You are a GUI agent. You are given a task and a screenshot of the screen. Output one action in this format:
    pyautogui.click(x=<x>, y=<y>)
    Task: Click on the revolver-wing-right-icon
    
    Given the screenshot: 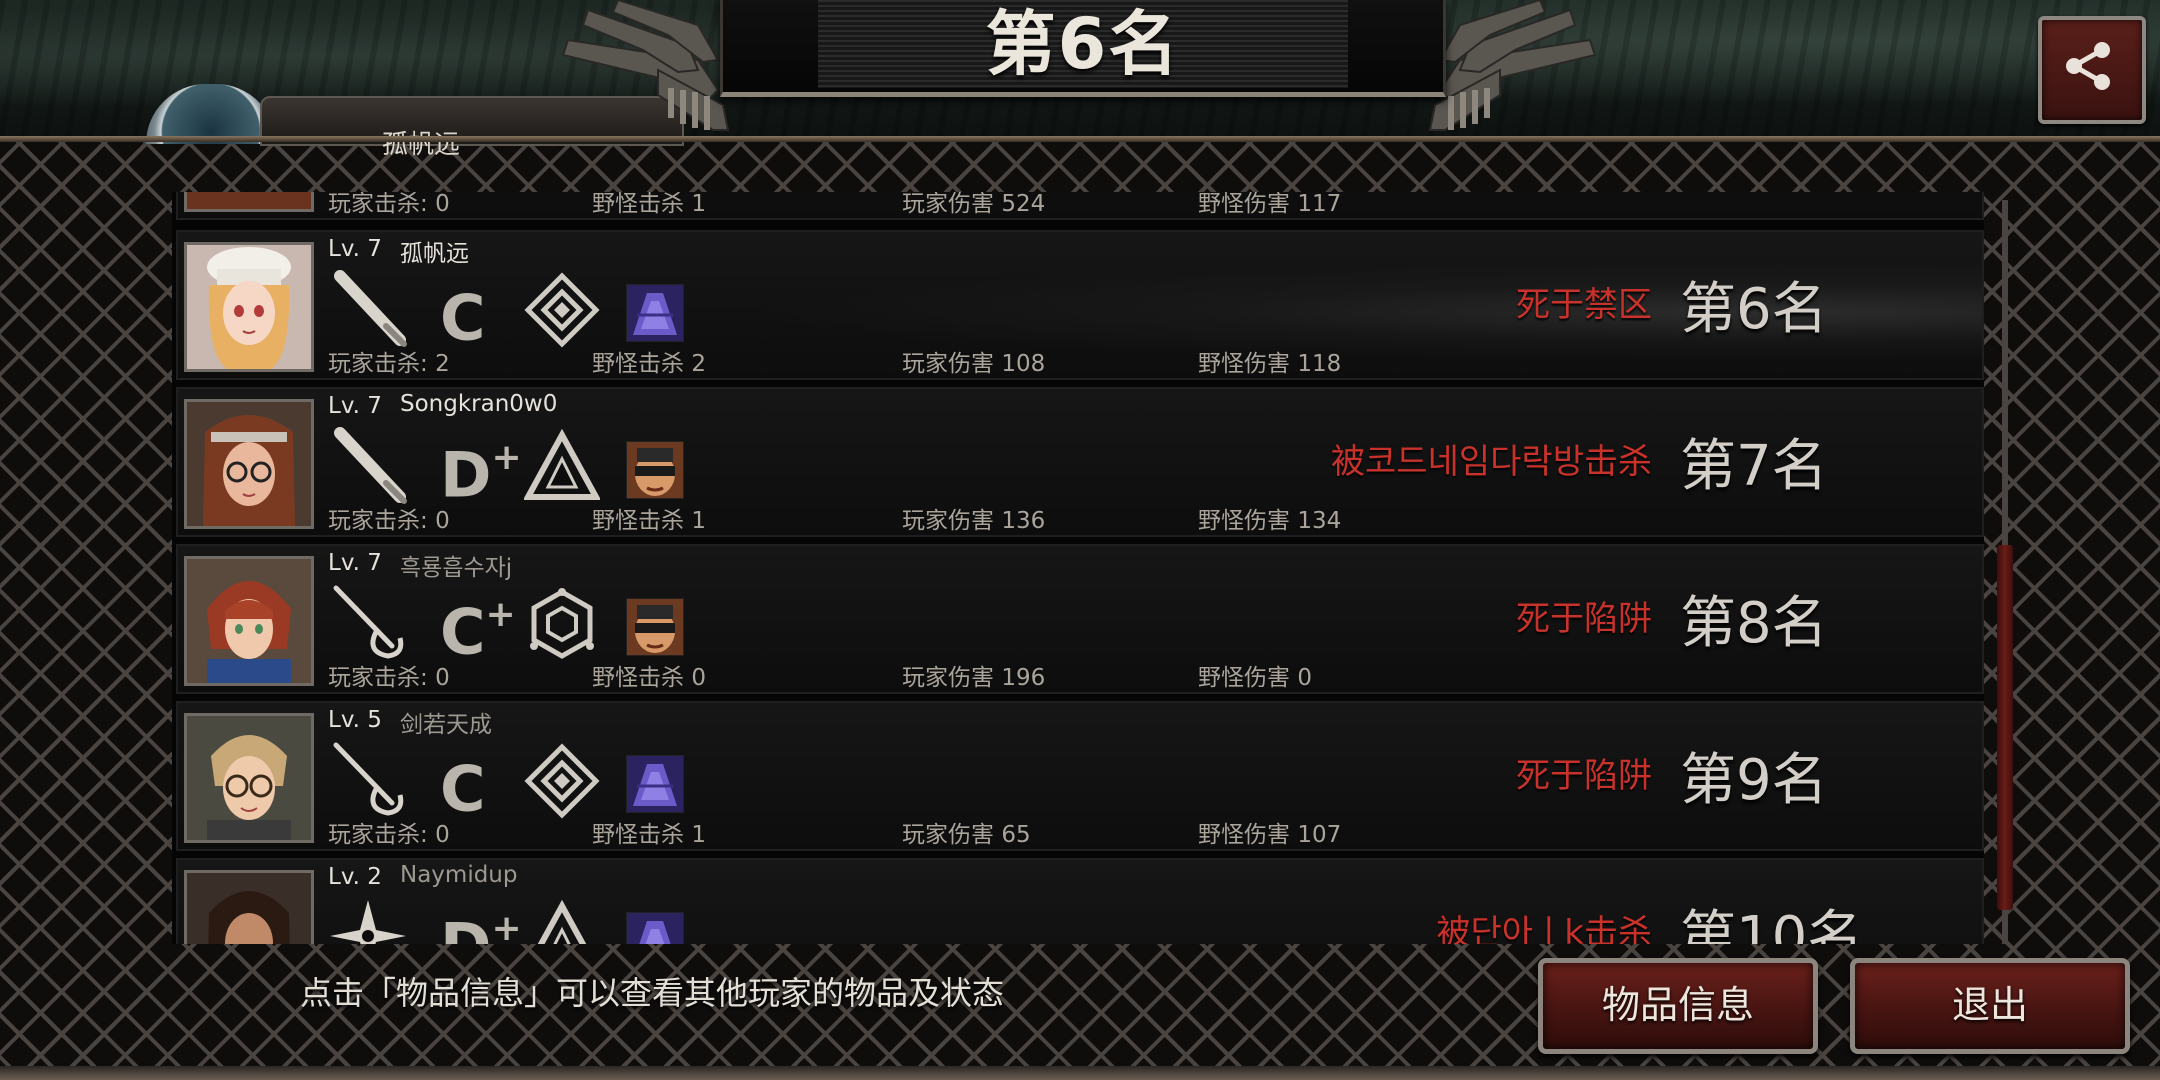 What is the action you would take?
    pyautogui.click(x=1512, y=65)
    